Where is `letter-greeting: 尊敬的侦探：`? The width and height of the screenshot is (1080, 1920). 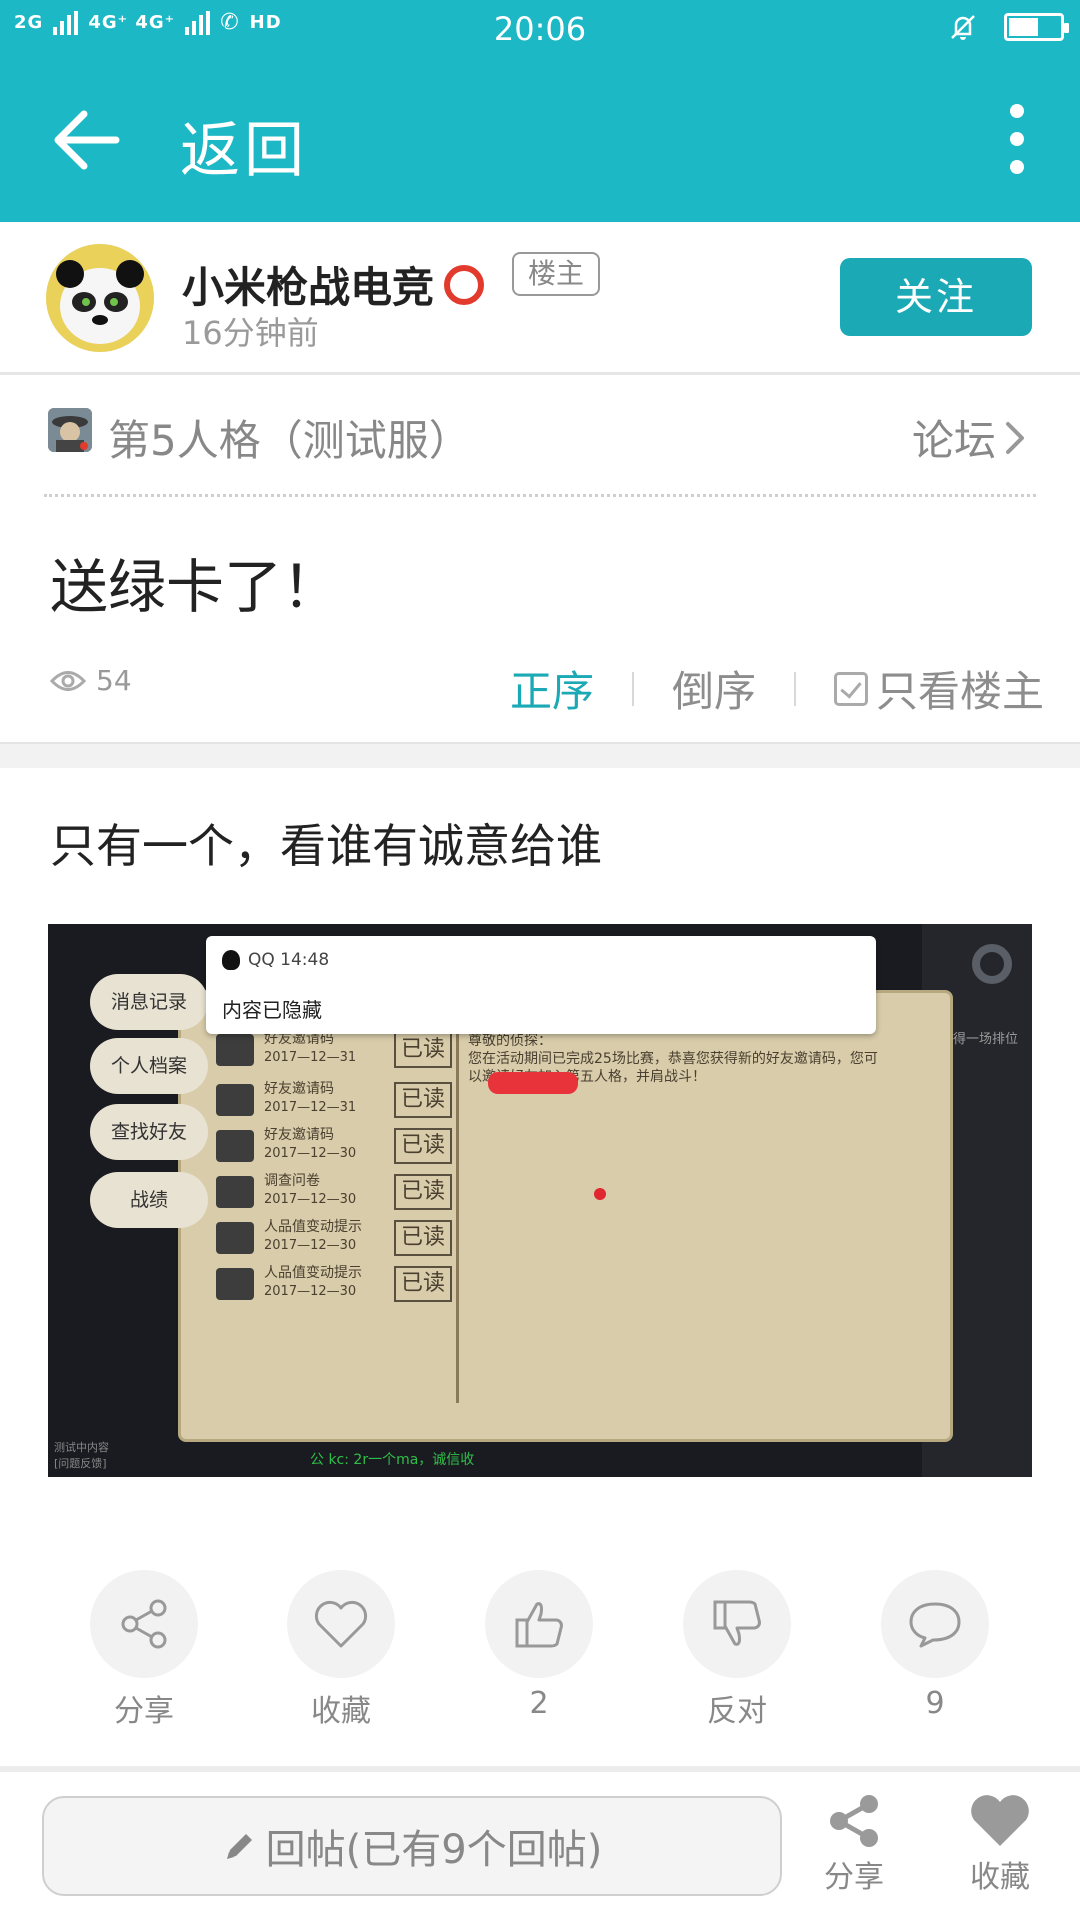 letter-greeting: 尊敬的侦探： is located at coordinates (510, 1041).